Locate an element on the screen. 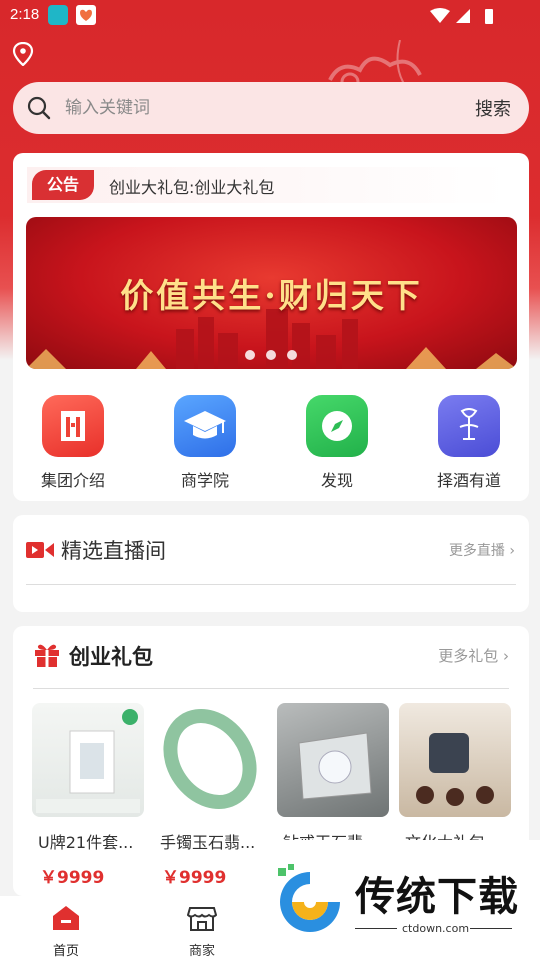  nav-item-business-school: 商学院 is located at coordinates (205, 443).